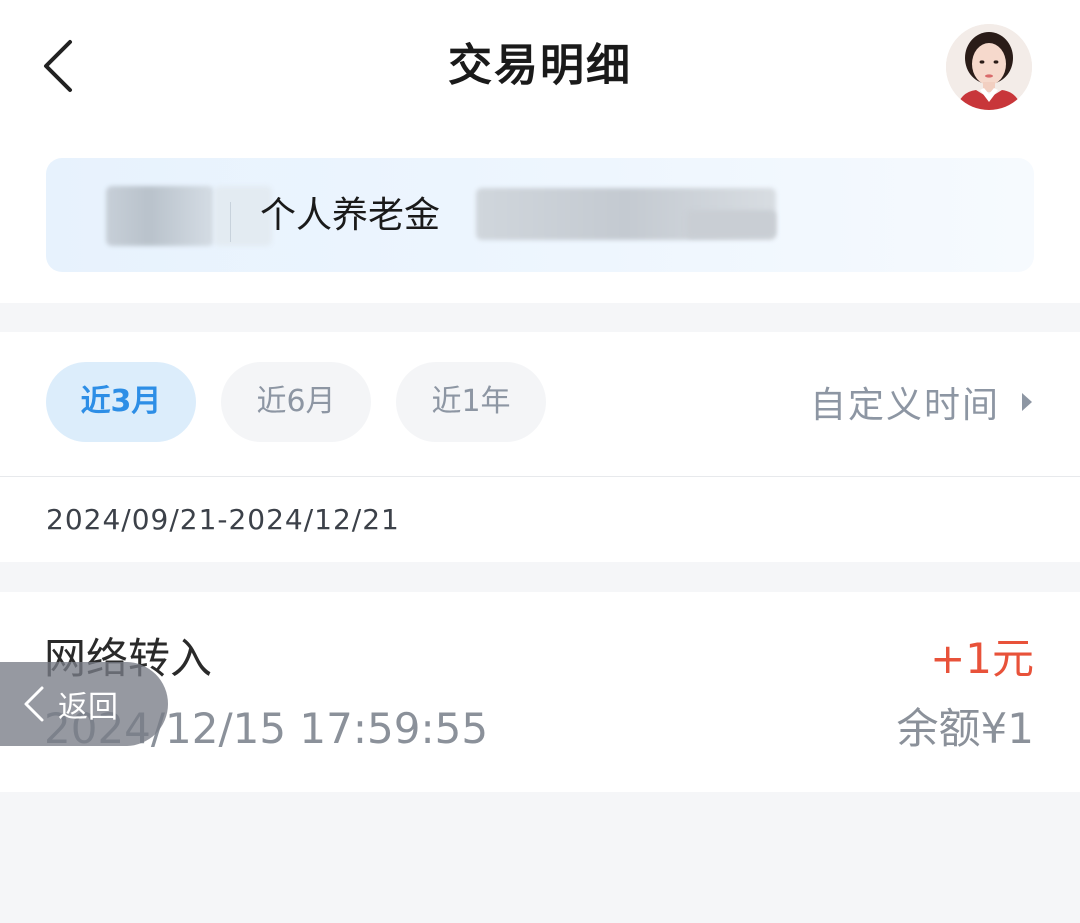 The height and width of the screenshot is (923, 1080). Describe the element at coordinates (540, 65) in the screenshot. I see `page-title: 交易明细` at that location.